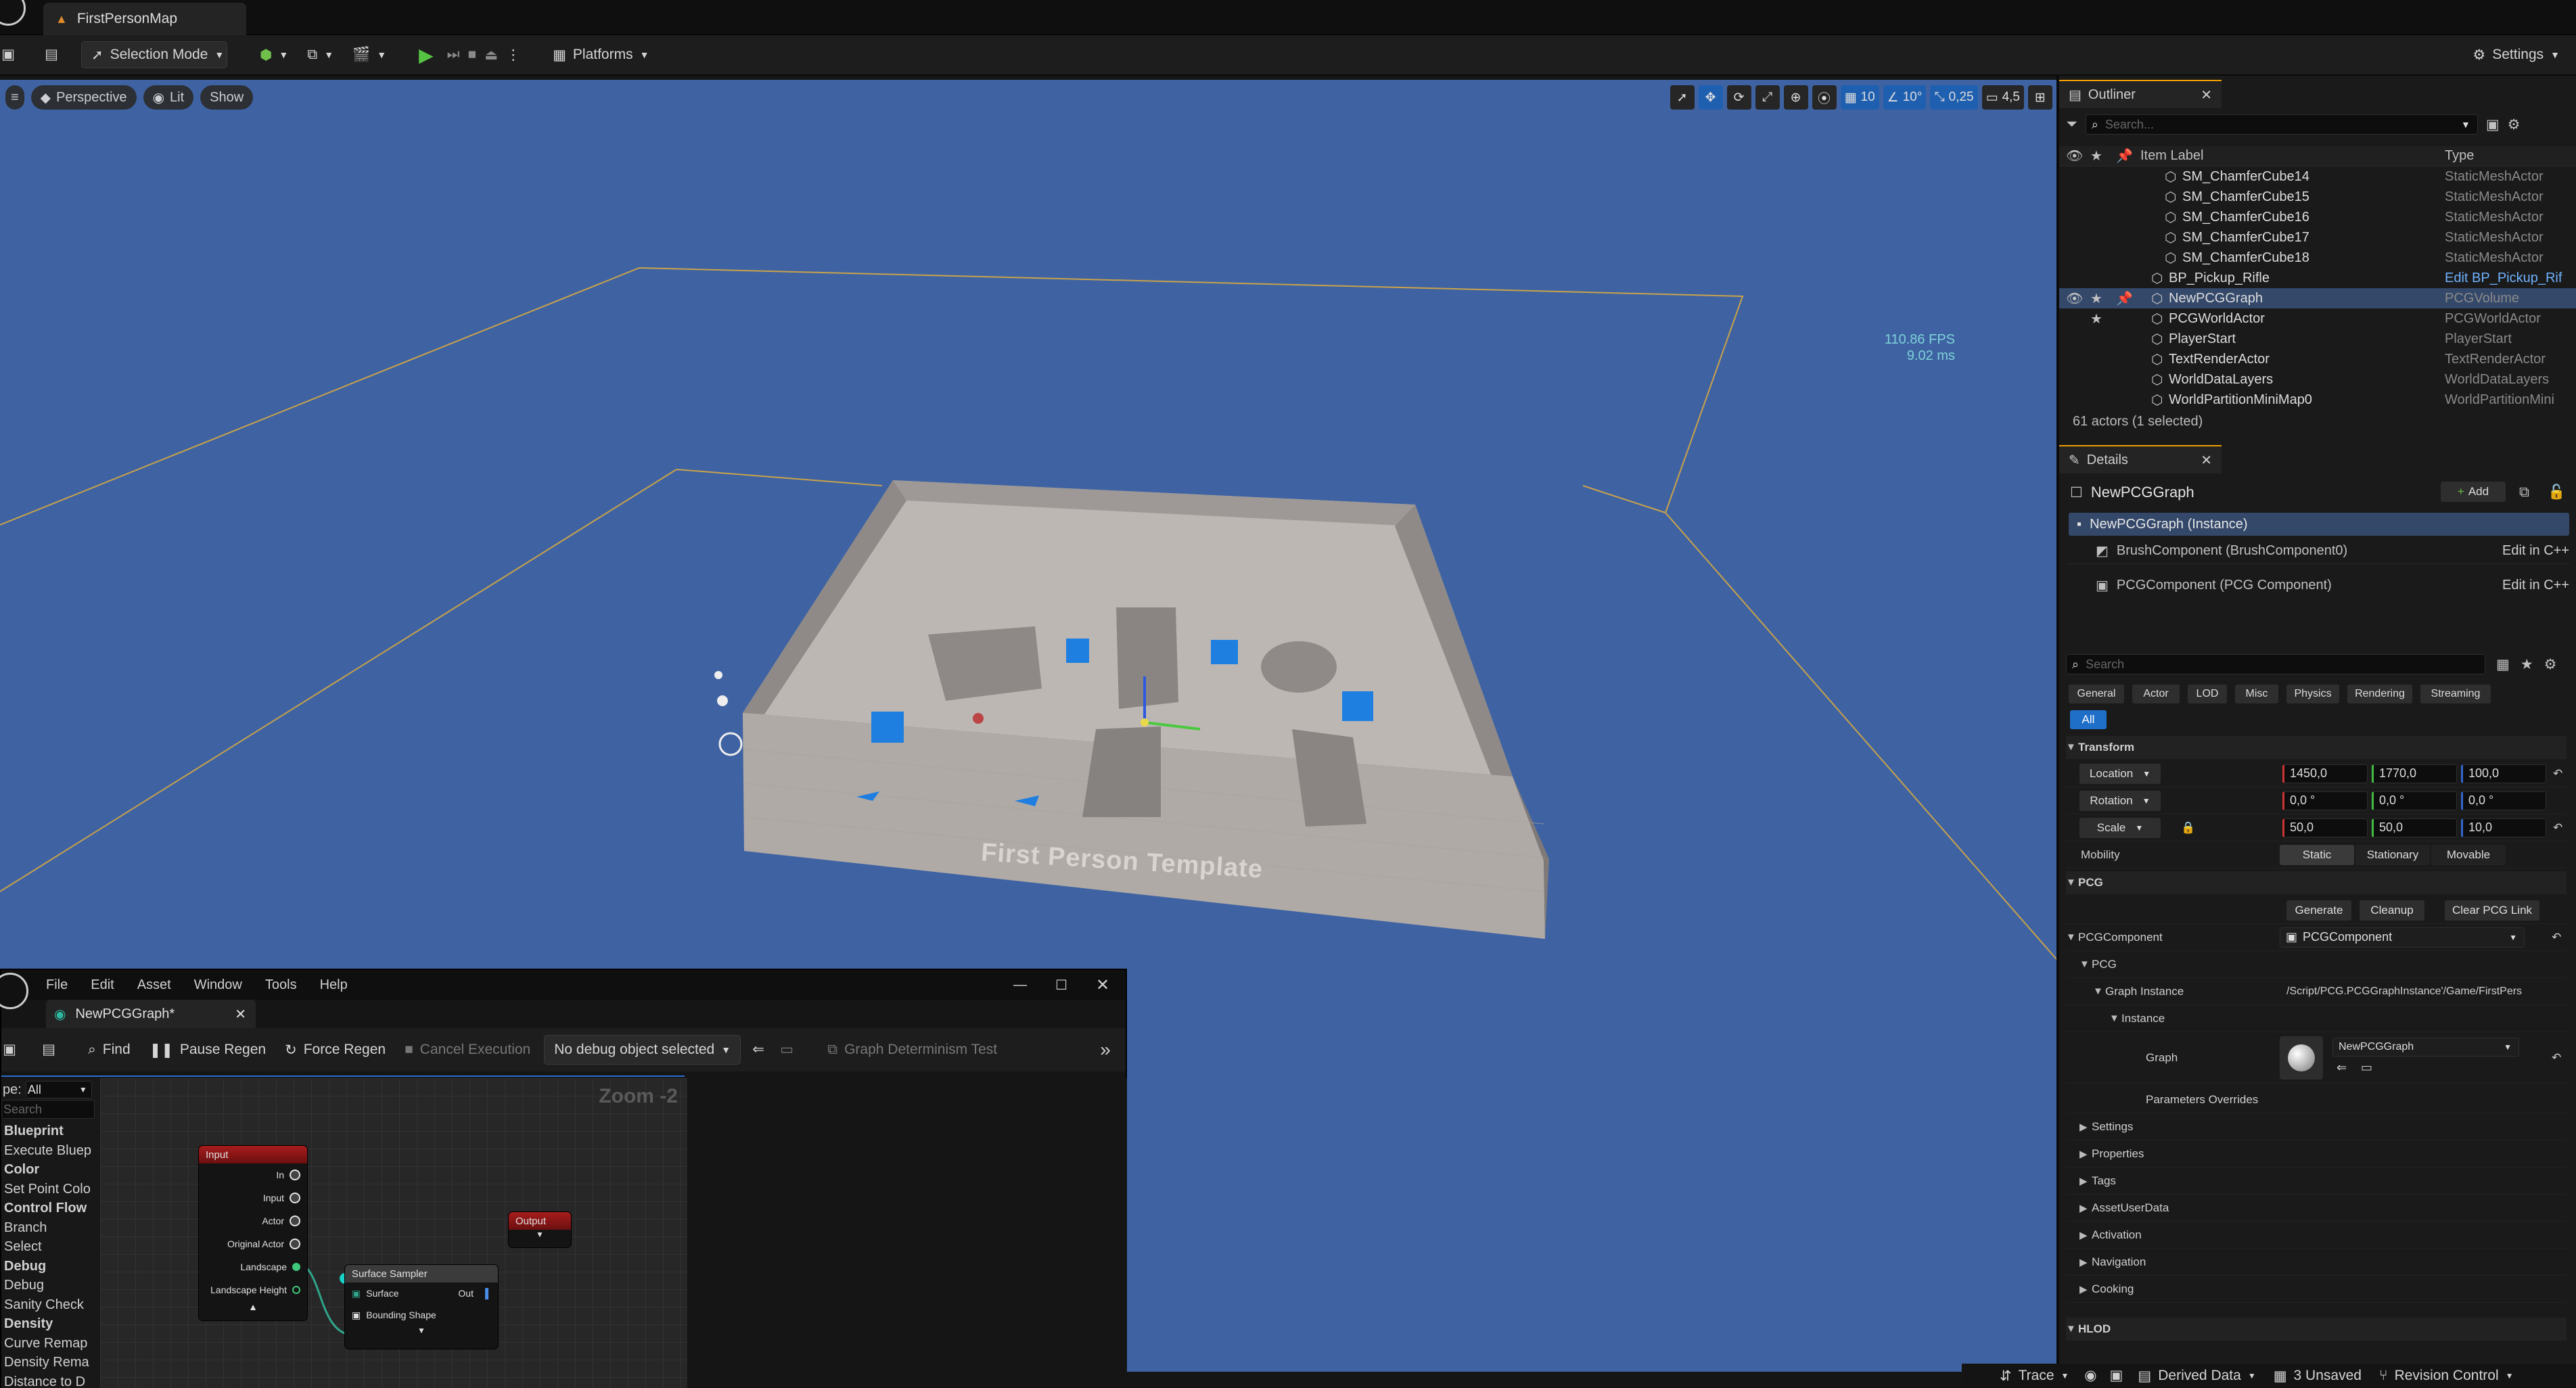 Image resolution: width=2576 pixels, height=1388 pixels. I want to click on folder-icon: ▭, so click(2366, 1068).